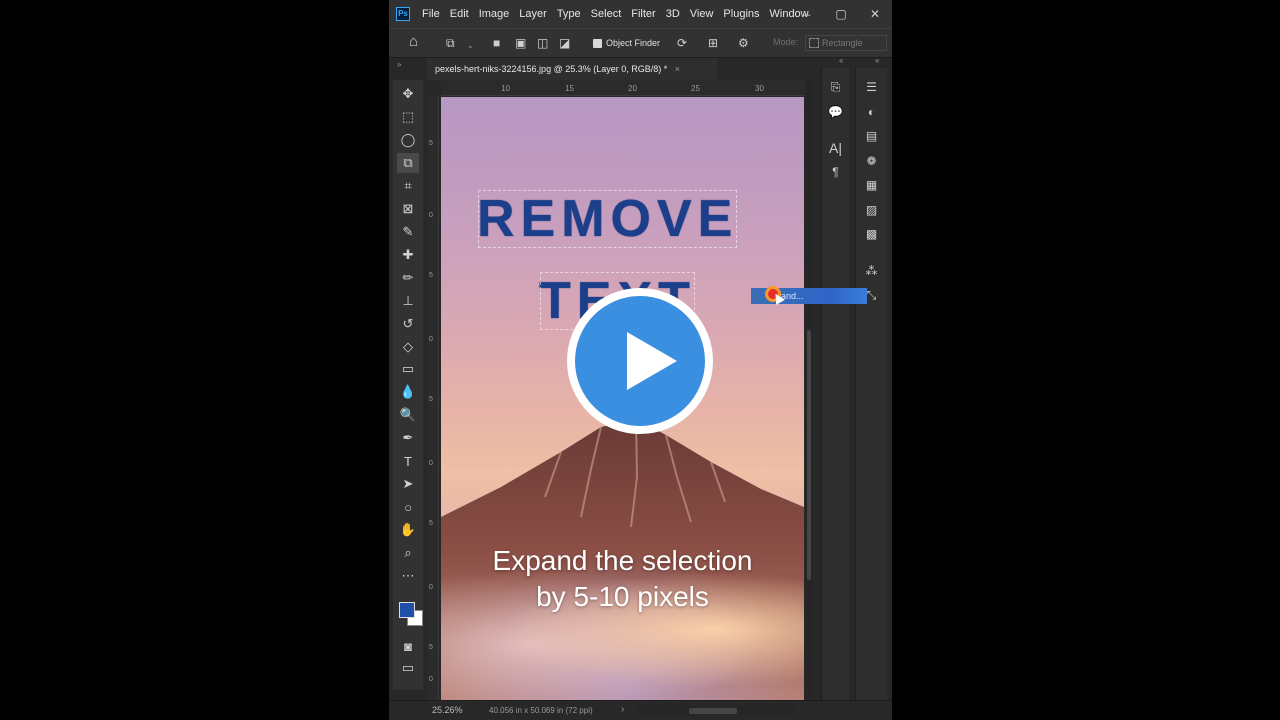 The height and width of the screenshot is (720, 1280). What do you see at coordinates (494, 14) in the screenshot?
I see `menu-image: Image` at bounding box center [494, 14].